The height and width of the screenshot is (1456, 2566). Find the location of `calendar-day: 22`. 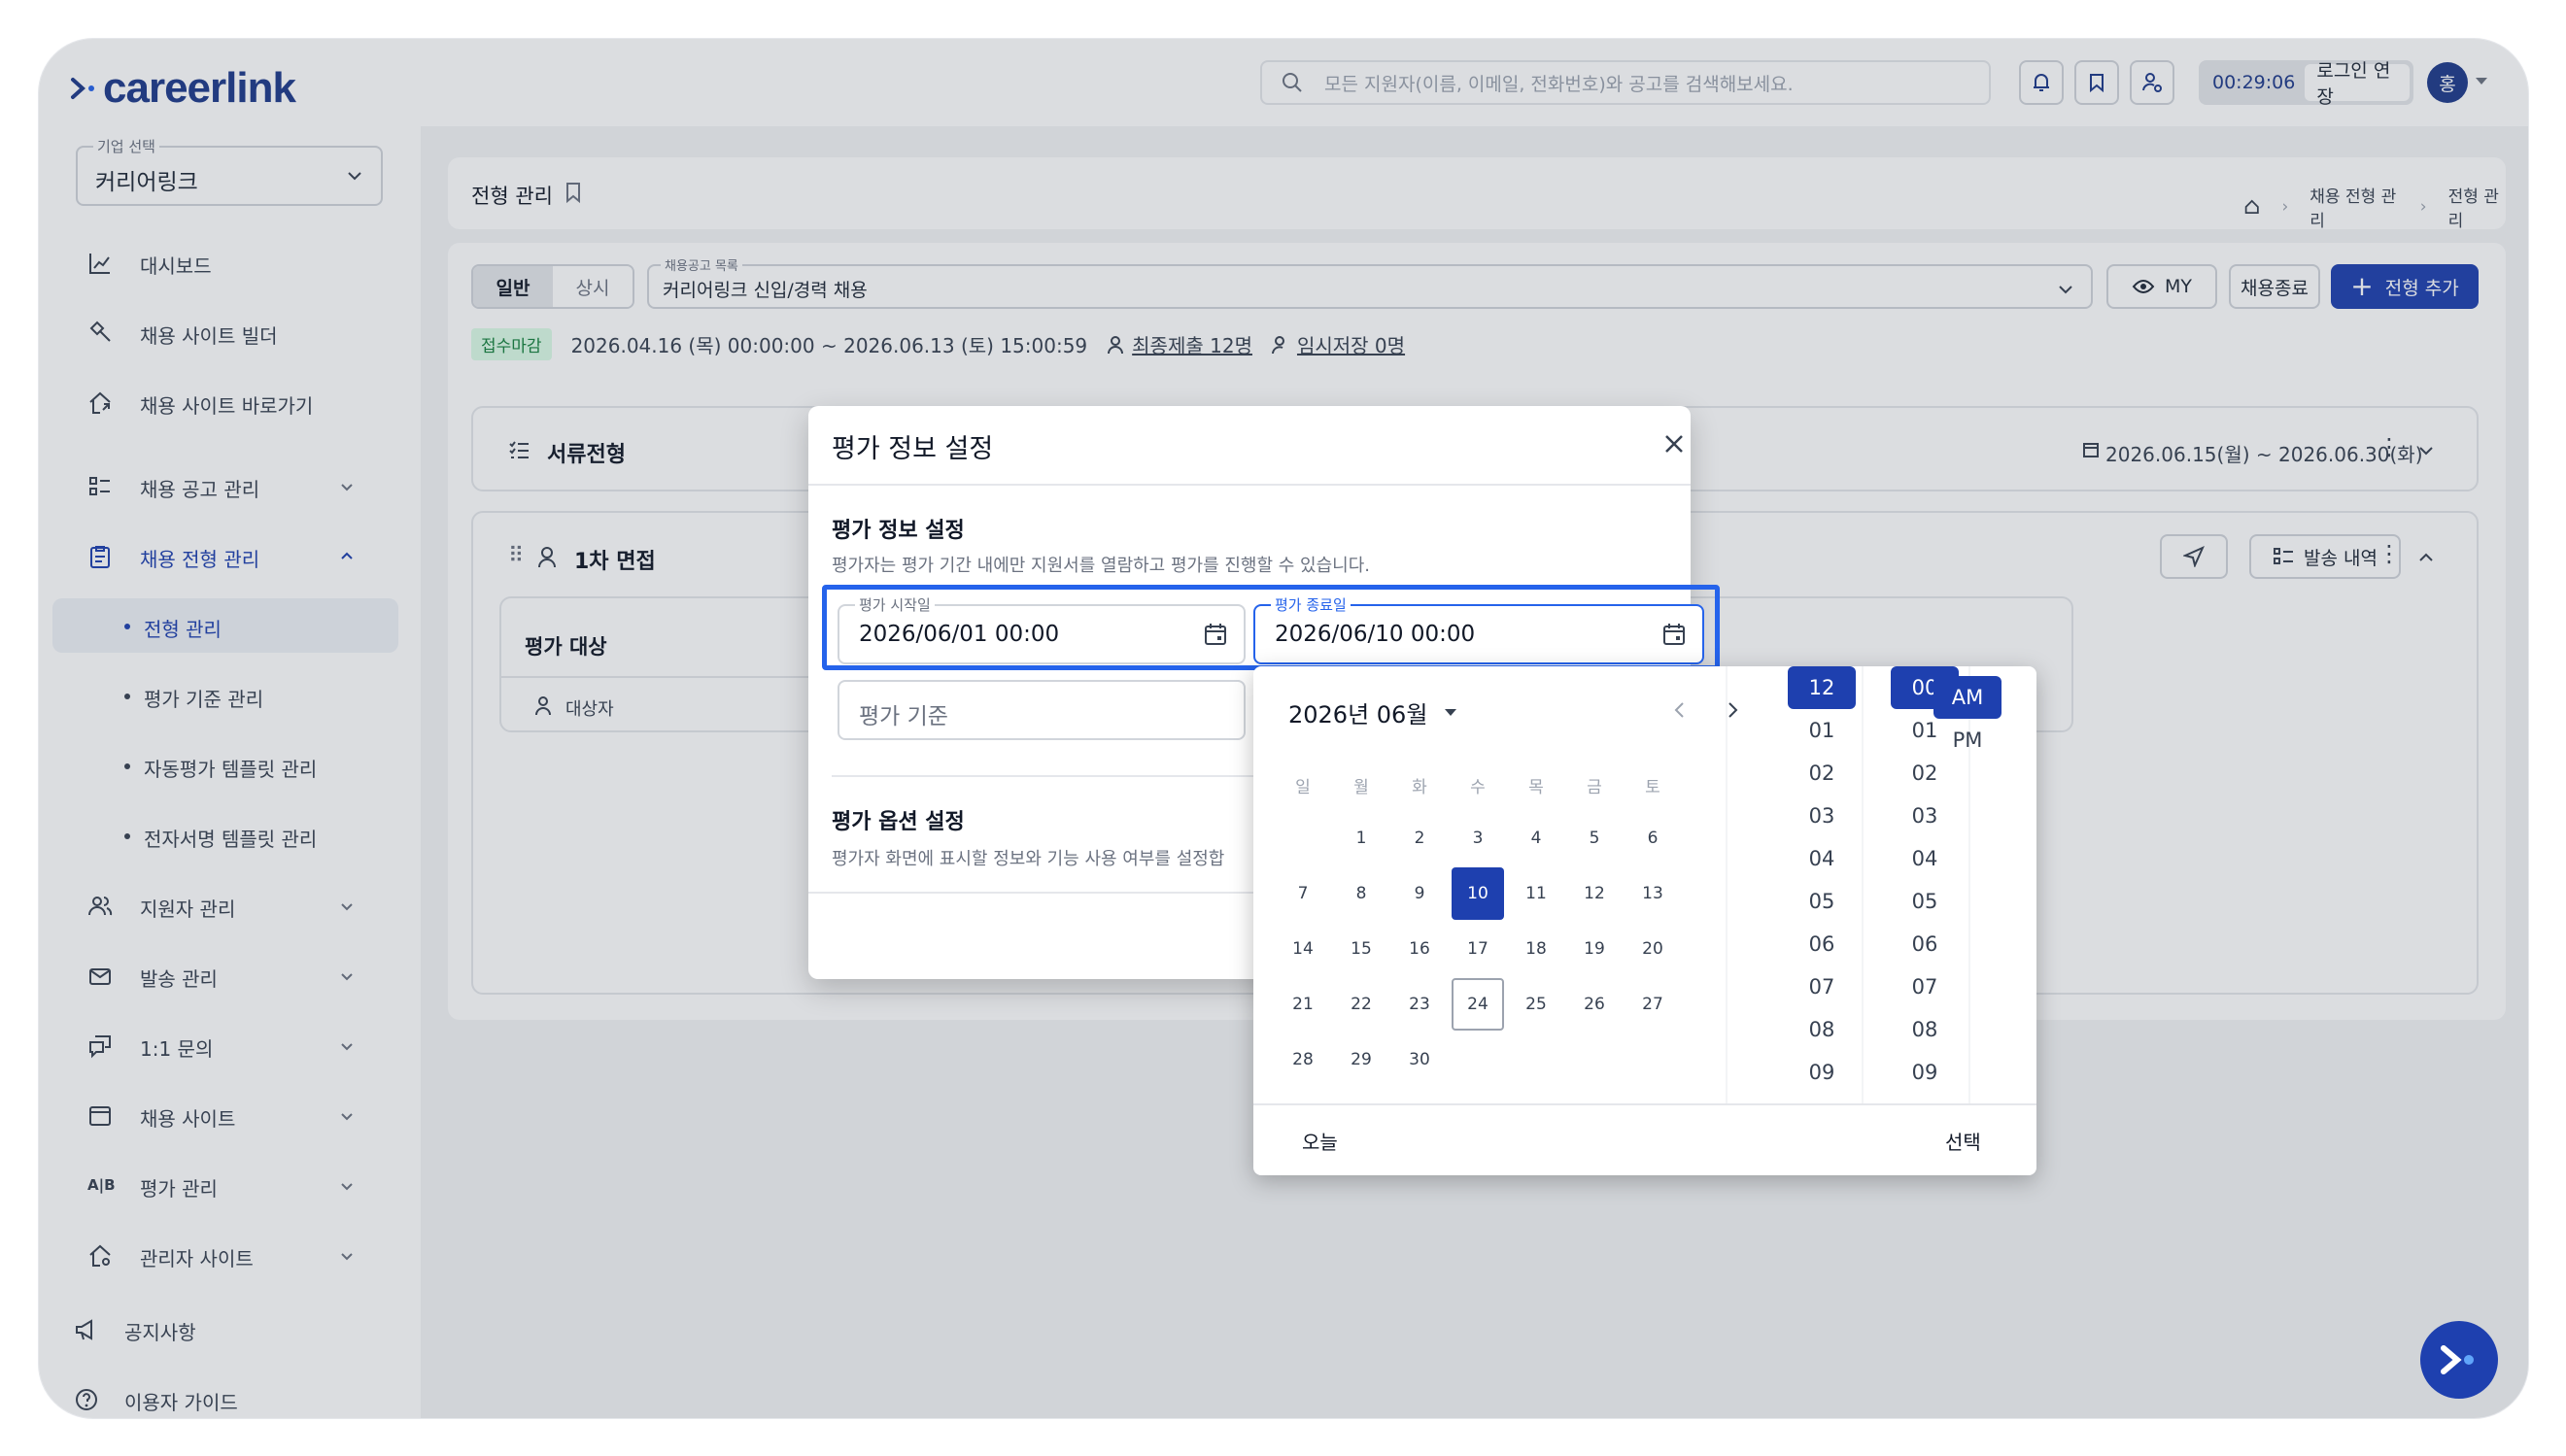

calendar-day: 22 is located at coordinates (1361, 1004).